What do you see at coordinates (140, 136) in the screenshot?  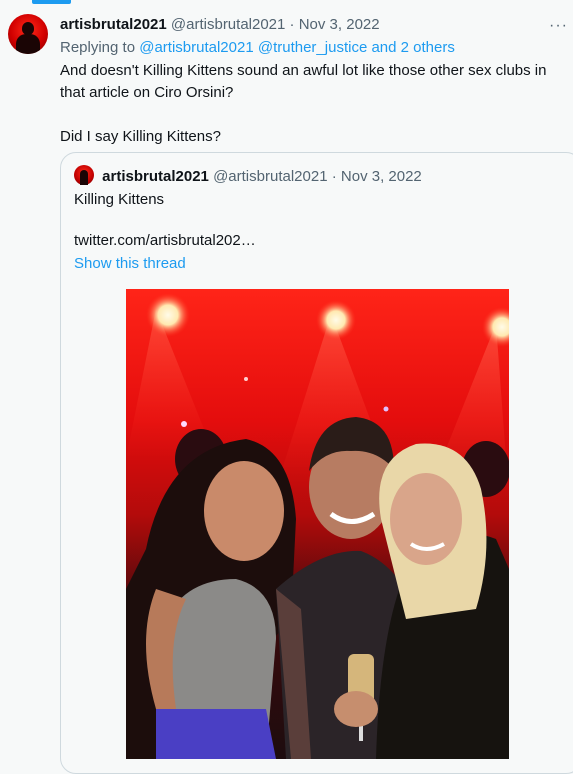 I see `tweet-text-paragraph-2: Did I say Killing Kittens?` at bounding box center [140, 136].